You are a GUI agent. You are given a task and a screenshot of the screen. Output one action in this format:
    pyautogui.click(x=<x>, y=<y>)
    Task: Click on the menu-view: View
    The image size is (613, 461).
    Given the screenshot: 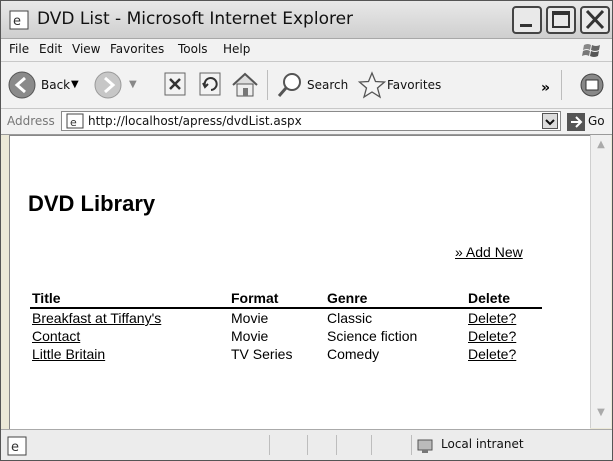 What is the action you would take?
    pyautogui.click(x=86, y=49)
    